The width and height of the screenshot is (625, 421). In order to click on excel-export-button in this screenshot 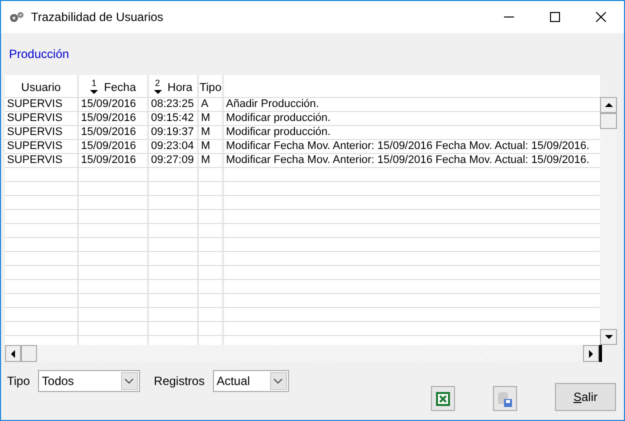, I will do `click(443, 398)`.